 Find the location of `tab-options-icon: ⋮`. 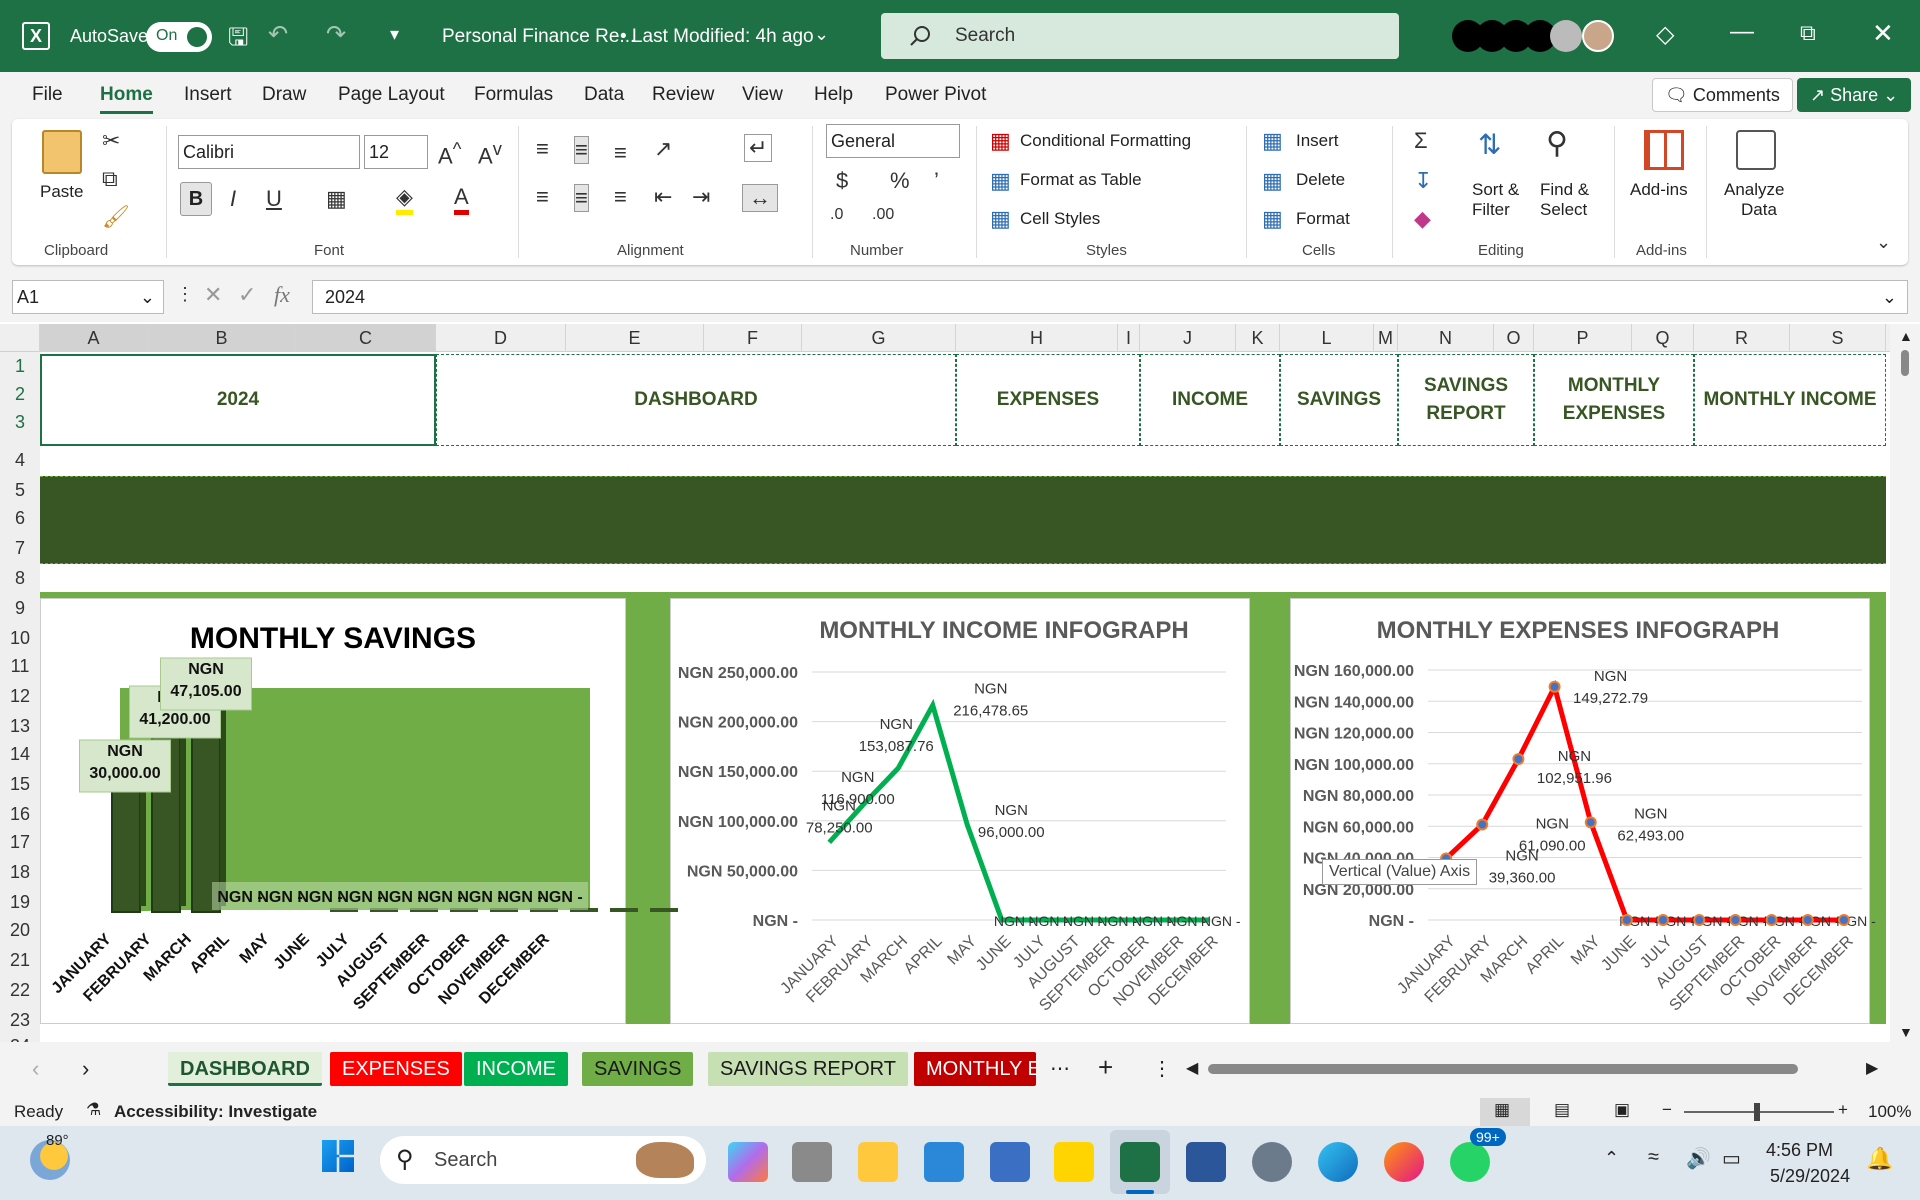

tab-options-icon: ⋮ is located at coordinates (1162, 1068).